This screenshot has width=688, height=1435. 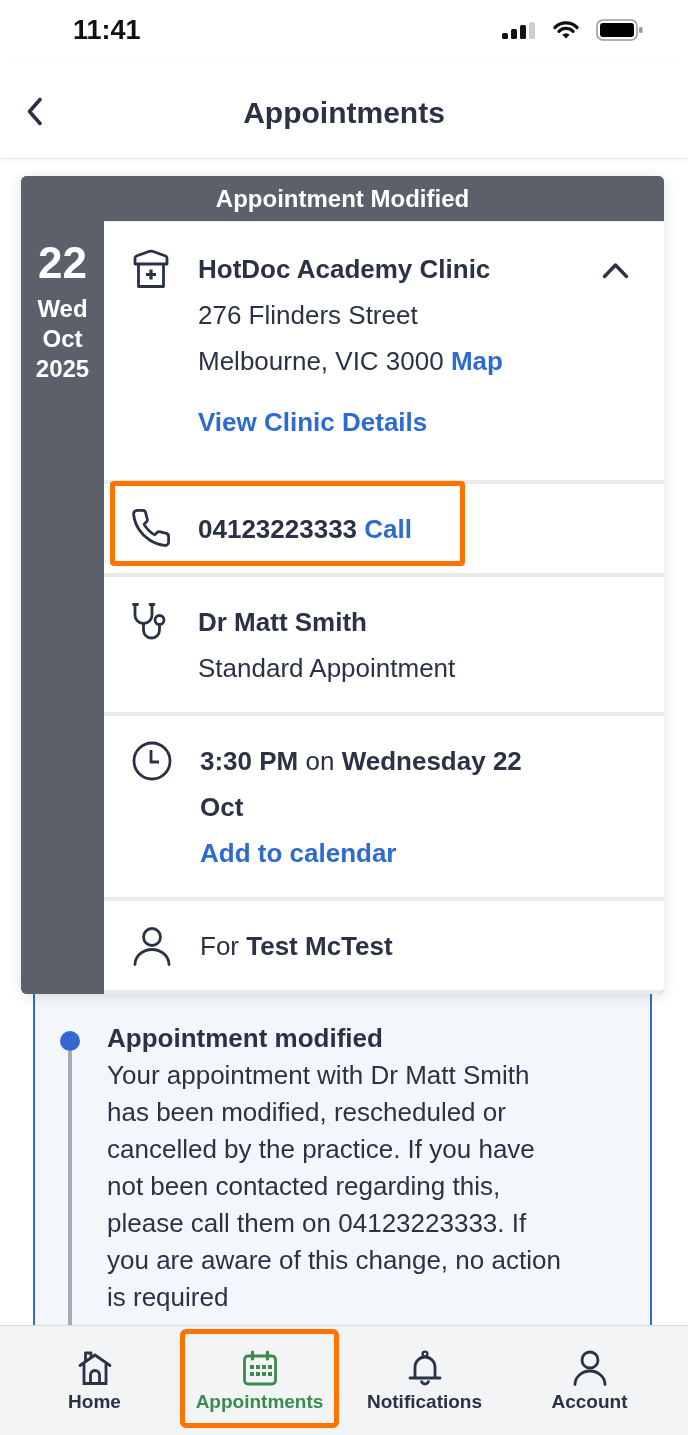 I want to click on signal-icon, so click(x=519, y=30).